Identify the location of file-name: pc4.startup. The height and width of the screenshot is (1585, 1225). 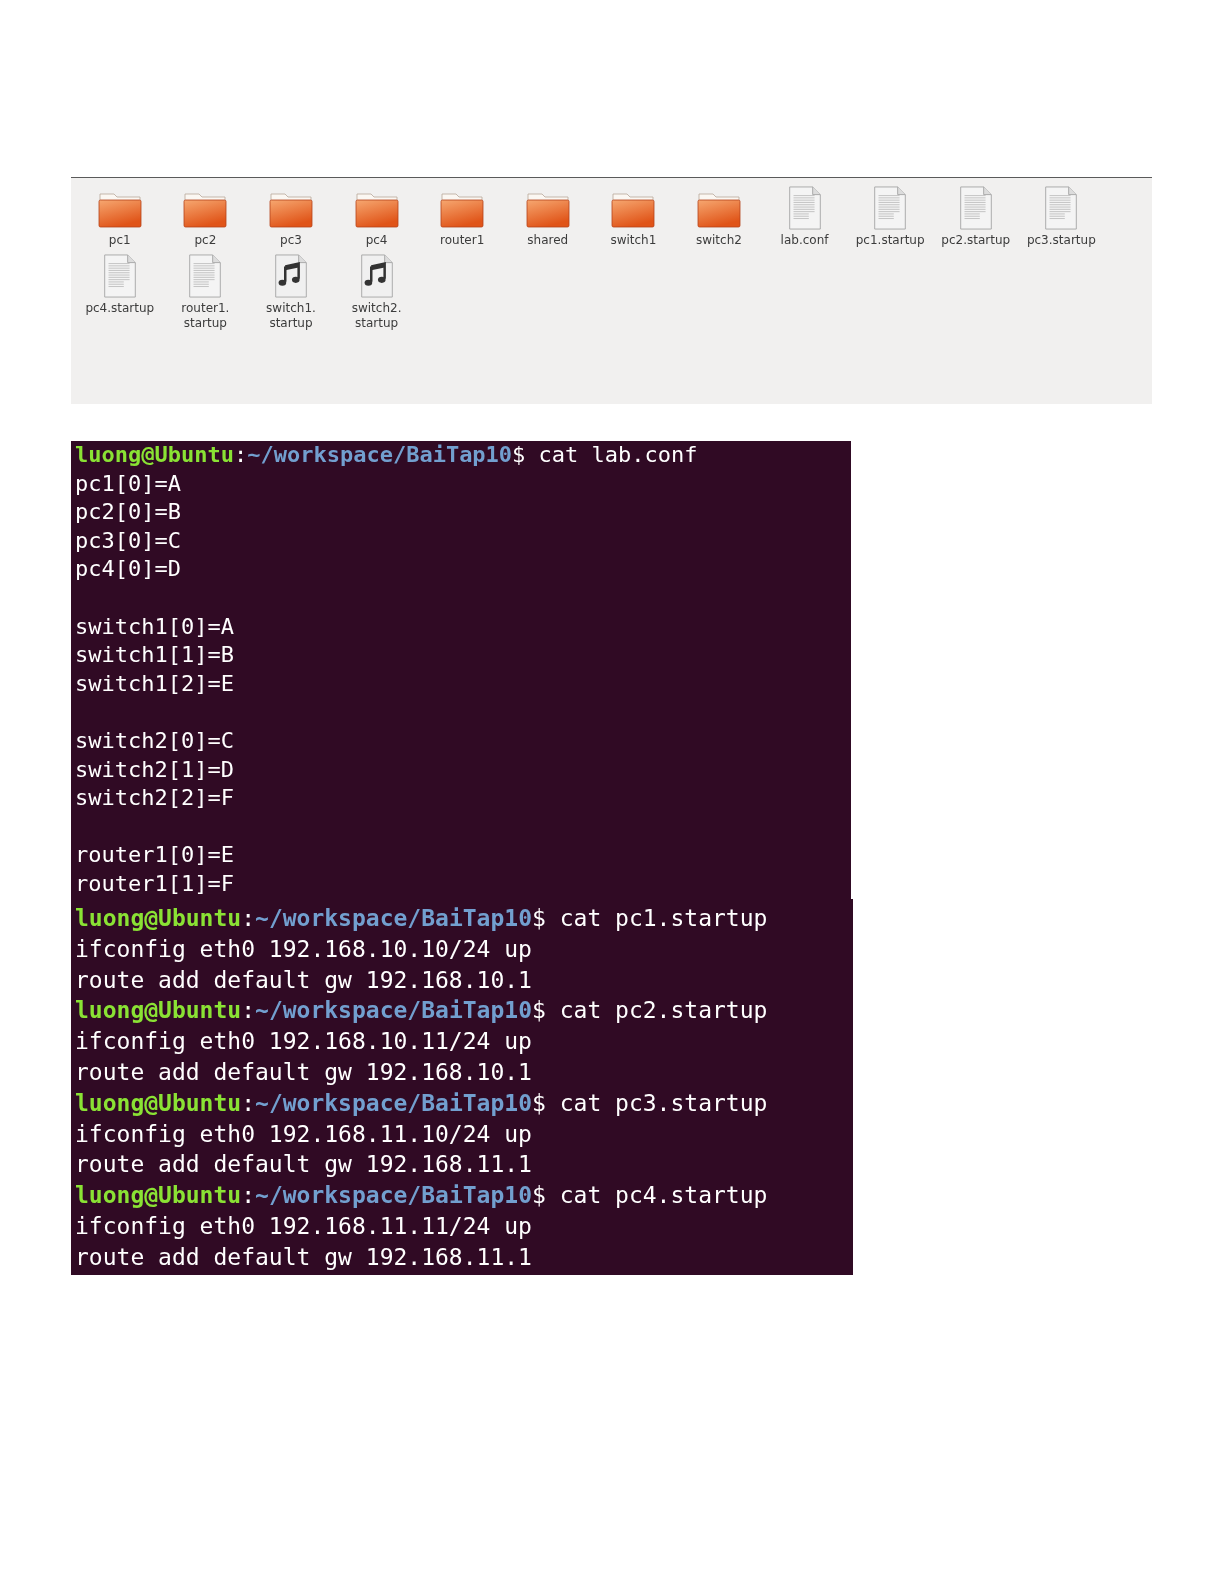
(120, 308).